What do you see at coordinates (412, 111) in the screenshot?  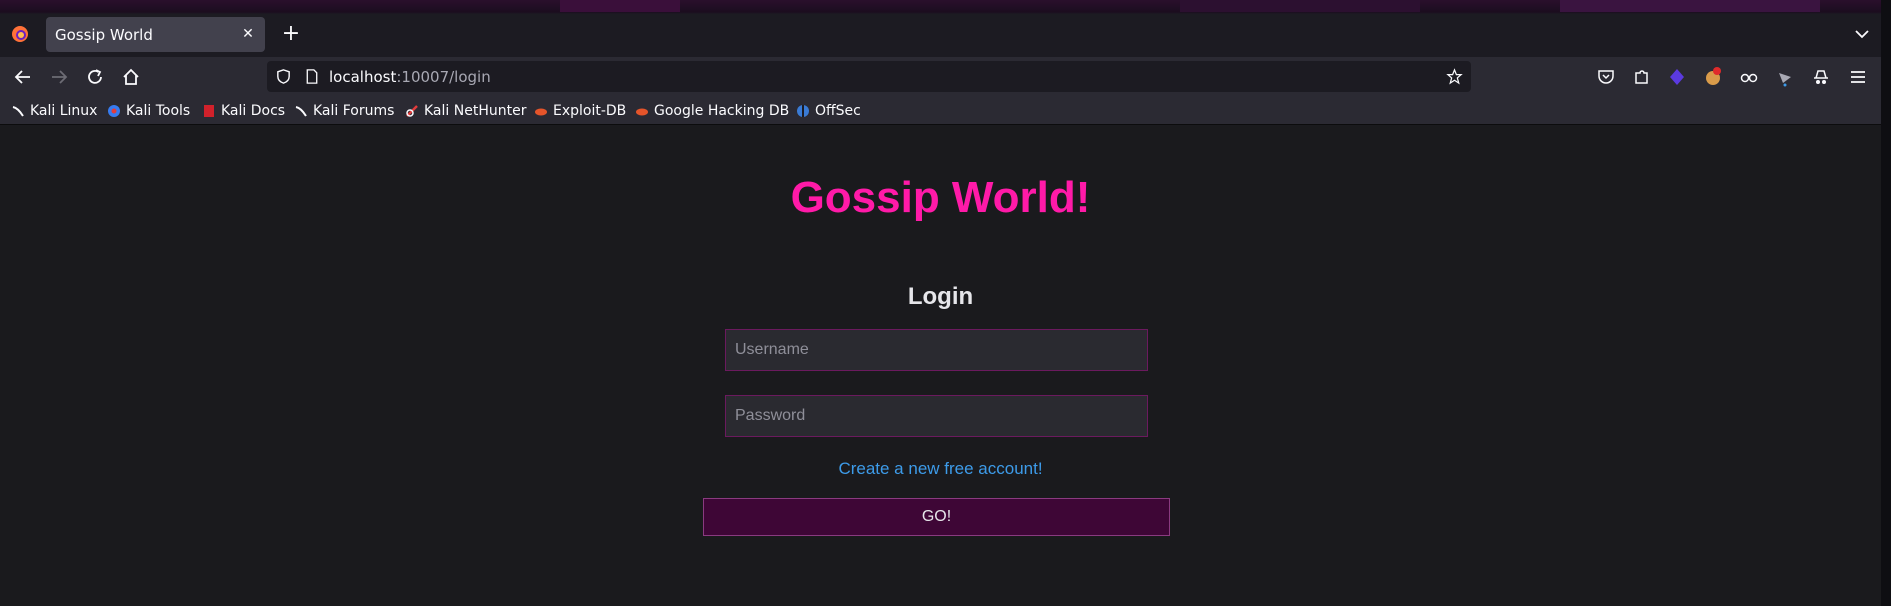 I see `nethunter-icon` at bounding box center [412, 111].